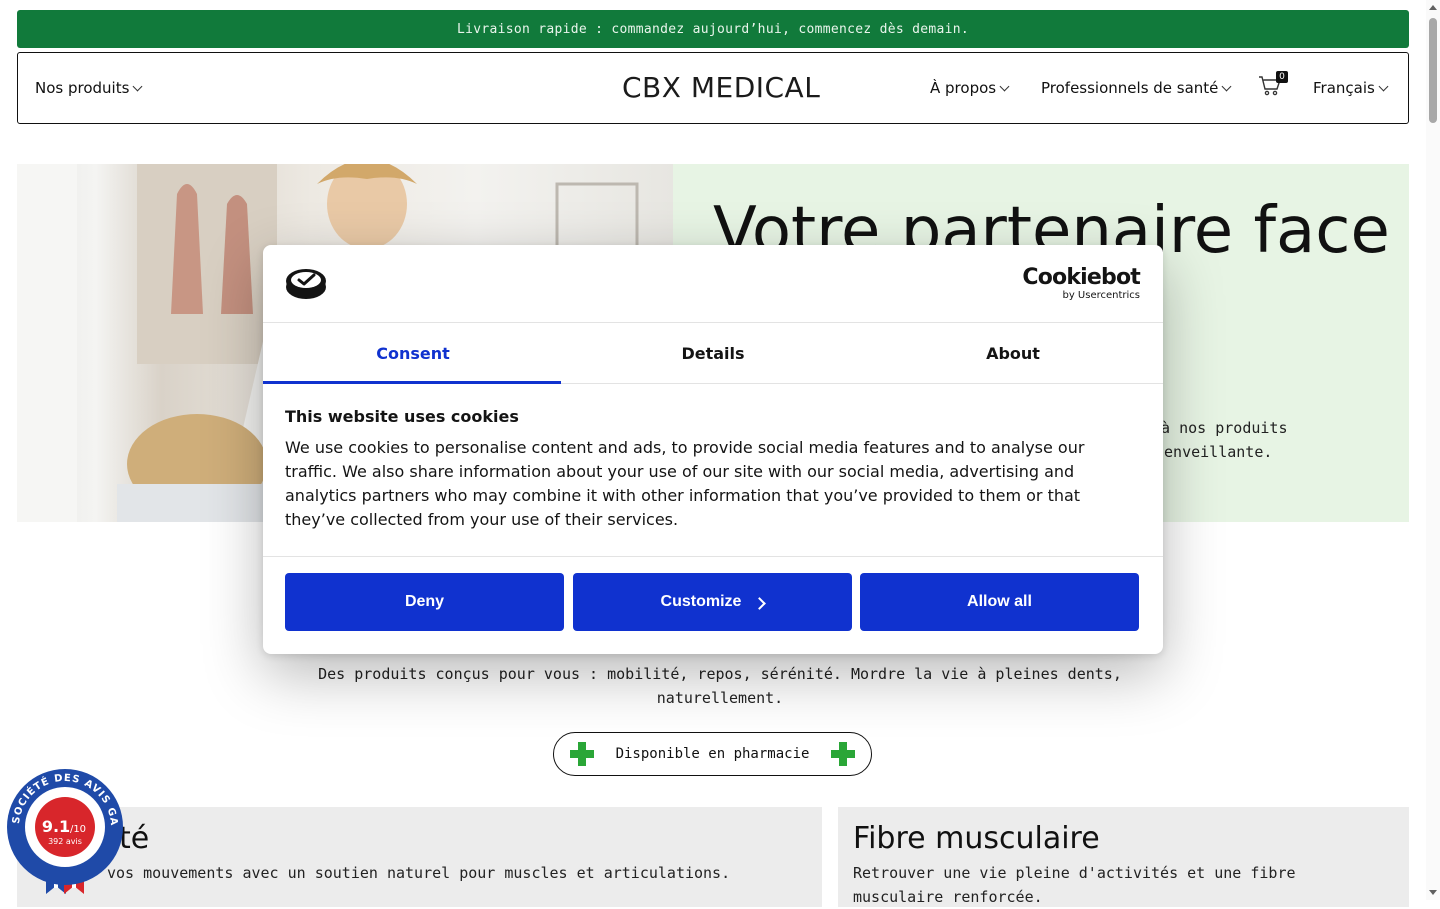 The width and height of the screenshot is (1440, 909). What do you see at coordinates (1433, 892) in the screenshot?
I see `scroll-down-icon` at bounding box center [1433, 892].